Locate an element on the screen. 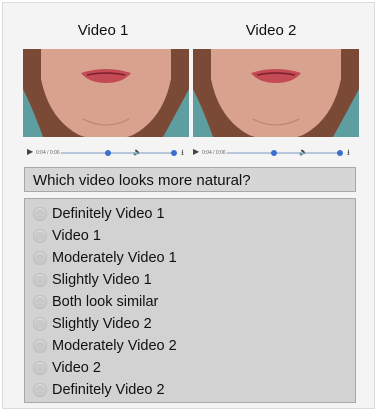 The image size is (377, 411). question-text: Which video looks more natural? is located at coordinates (190, 179).